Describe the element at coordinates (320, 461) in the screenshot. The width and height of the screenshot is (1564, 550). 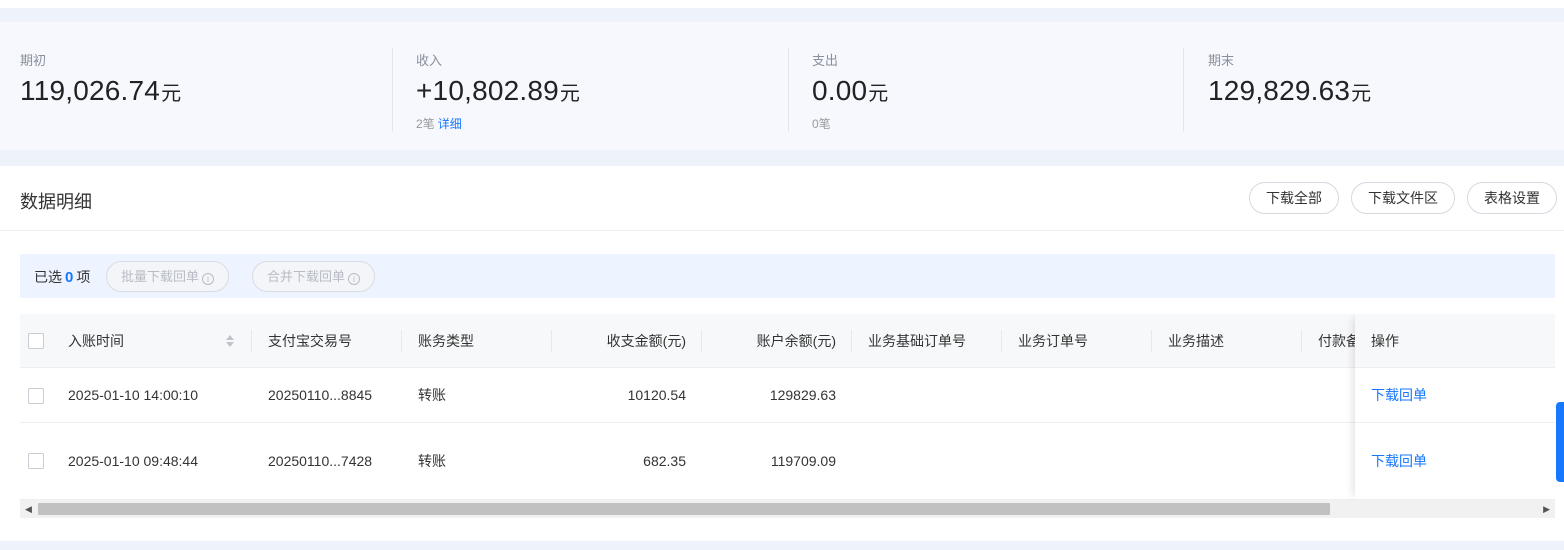
I see `cell-alipay-no: 20250110...7428` at that location.